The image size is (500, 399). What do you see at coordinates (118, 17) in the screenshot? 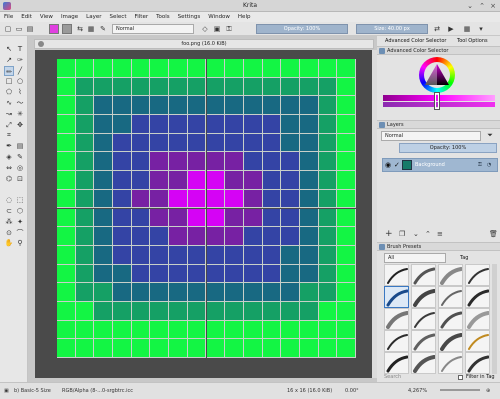
I see `menu-select: Select` at bounding box center [118, 17].